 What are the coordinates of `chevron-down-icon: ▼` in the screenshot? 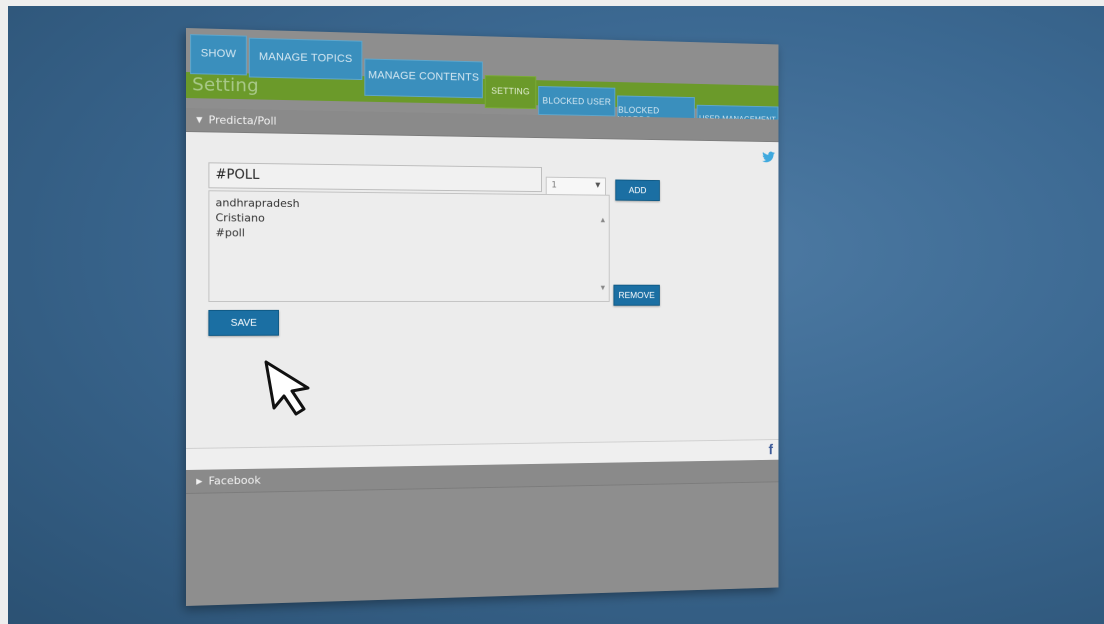 It's located at (598, 185).